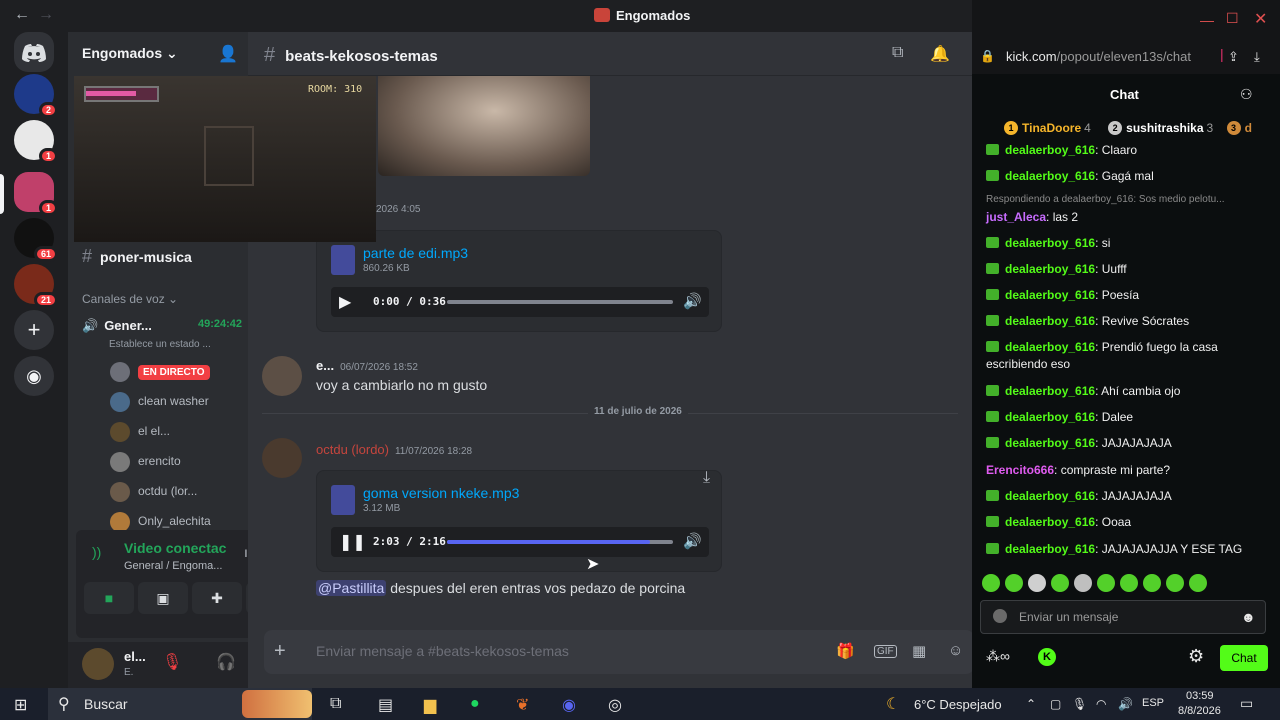 The height and width of the screenshot is (720, 1280). Describe the element at coordinates (1153, 703) in the screenshot. I see `language-indicator: ESP` at that location.